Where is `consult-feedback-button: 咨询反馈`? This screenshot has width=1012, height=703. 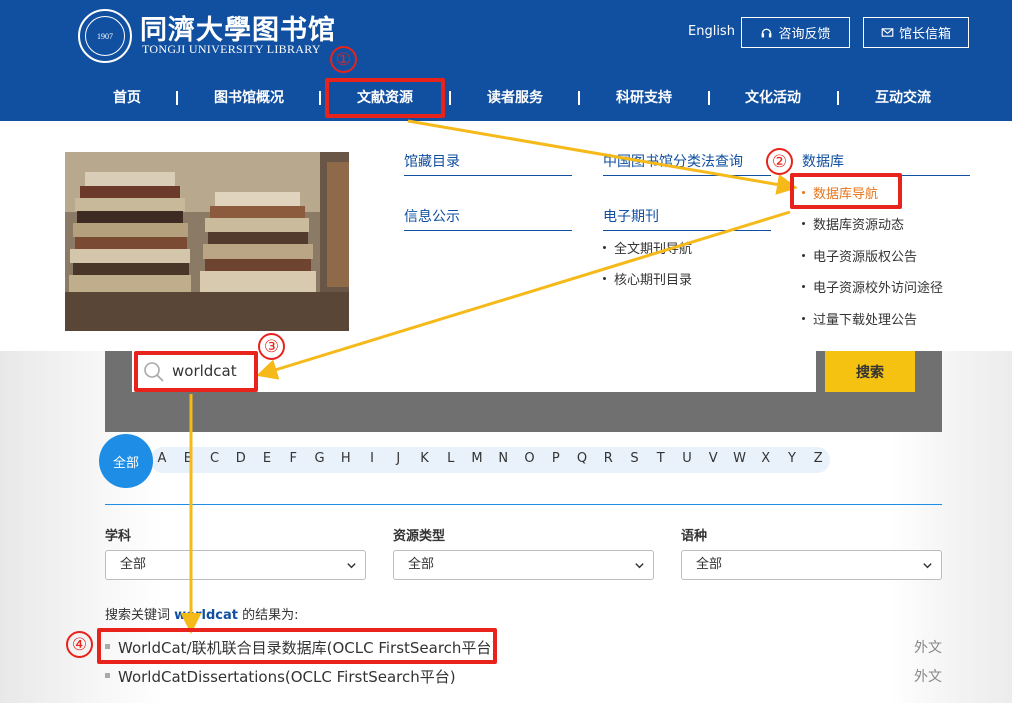 consult-feedback-button: 咨询反馈 is located at coordinates (795, 32).